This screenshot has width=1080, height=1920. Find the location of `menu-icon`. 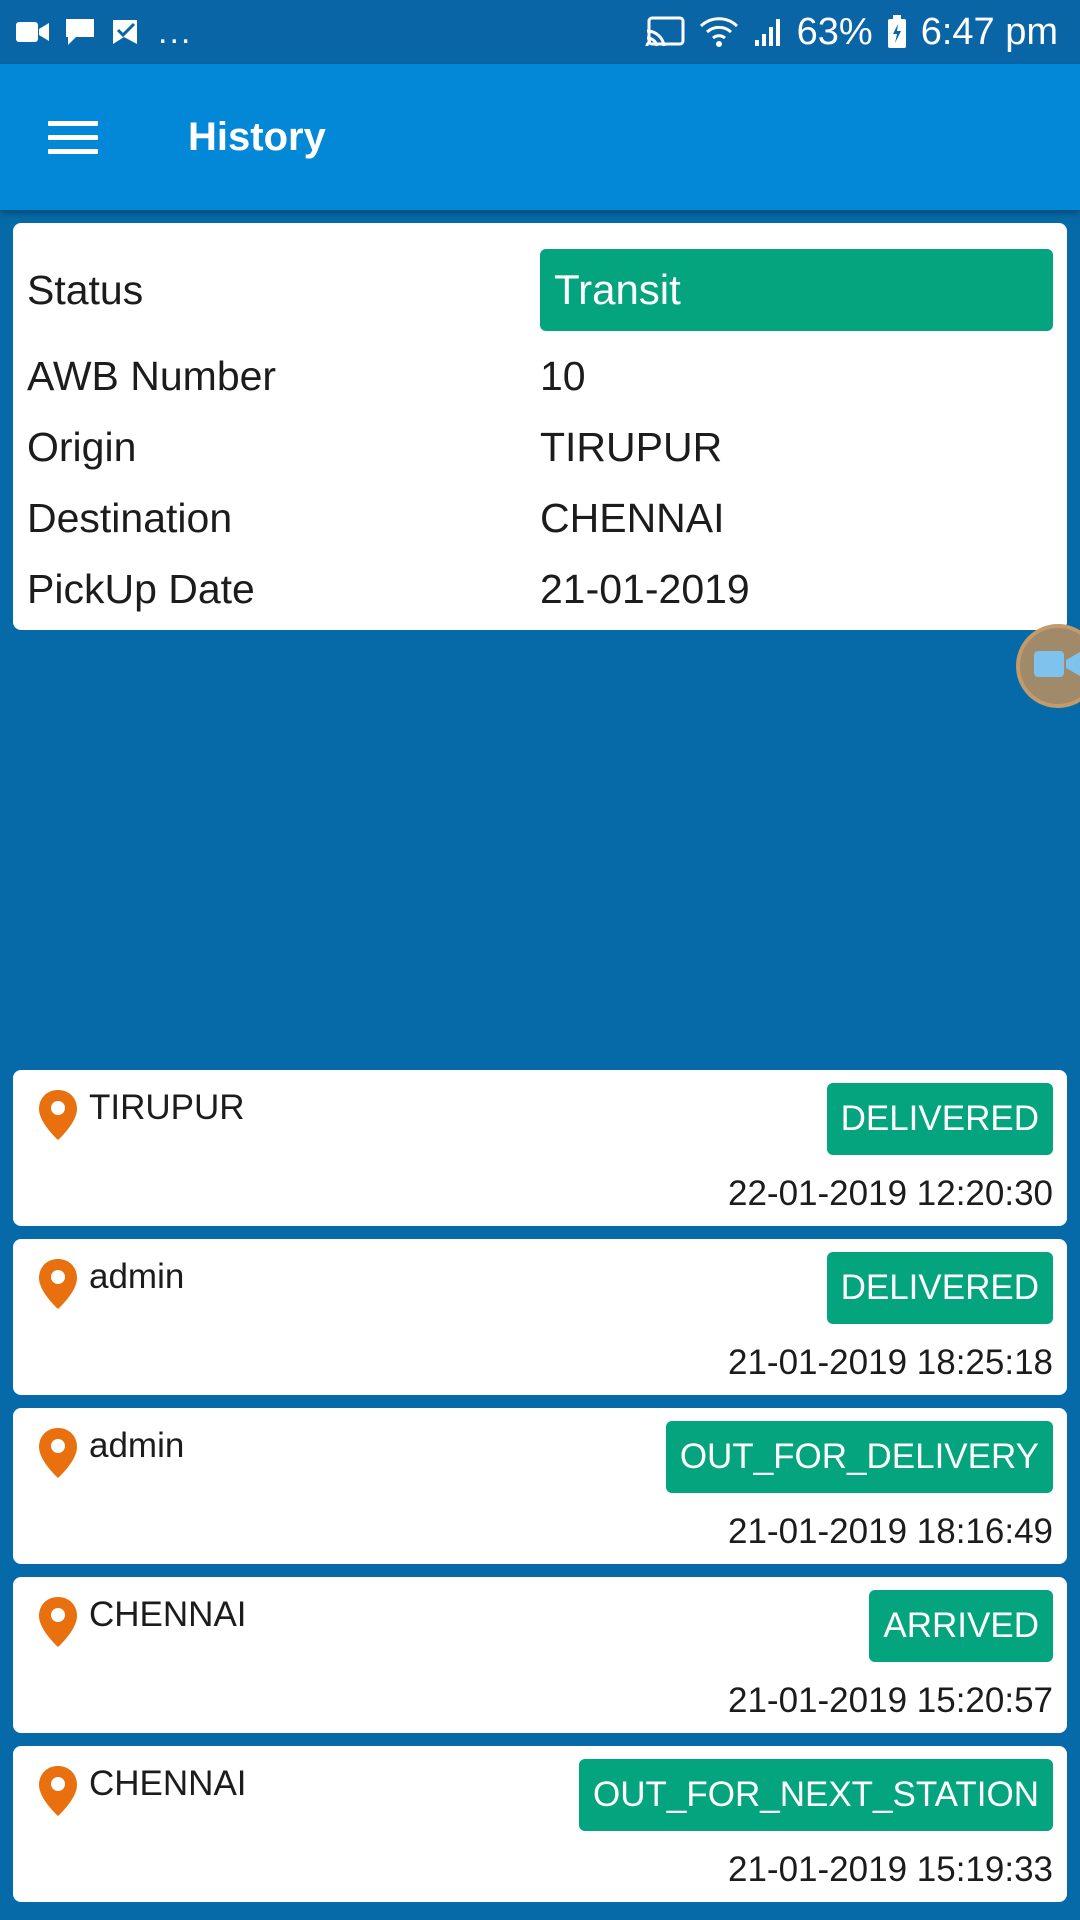

menu-icon is located at coordinates (73, 137).